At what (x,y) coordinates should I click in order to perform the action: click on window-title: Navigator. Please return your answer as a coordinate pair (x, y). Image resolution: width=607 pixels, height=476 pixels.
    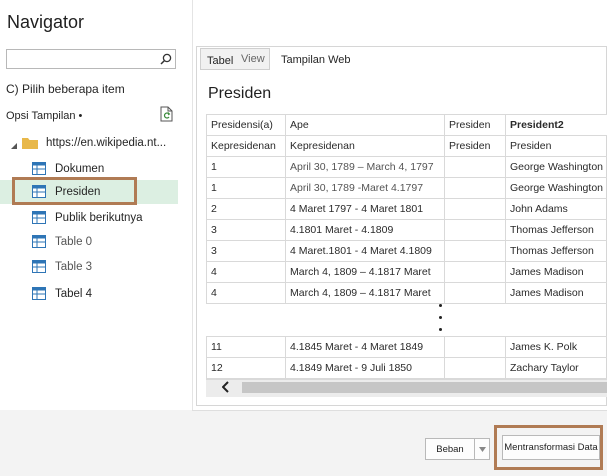
    Looking at the image, I should click on (45, 22).